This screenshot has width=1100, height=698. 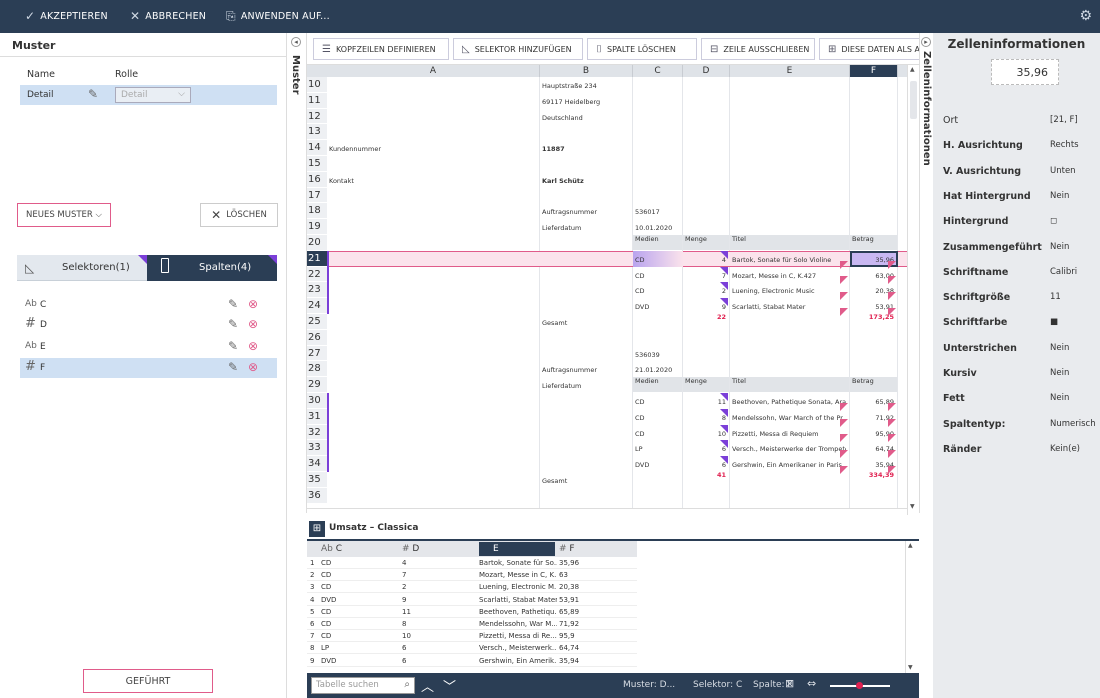 I want to click on column-header-c: C, so click(x=658, y=71).